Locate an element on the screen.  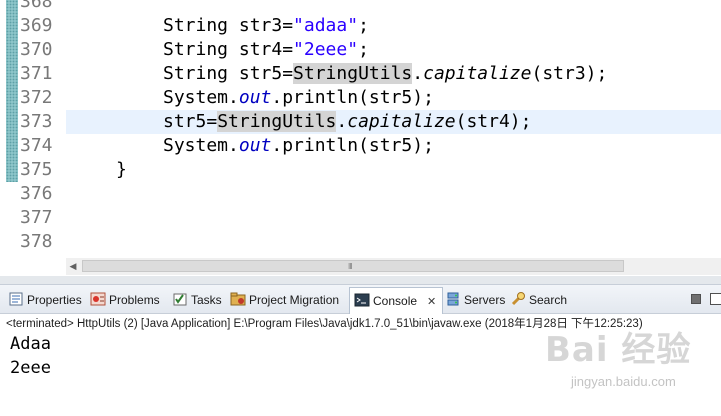
code-token: str5= is located at coordinates (190, 121).